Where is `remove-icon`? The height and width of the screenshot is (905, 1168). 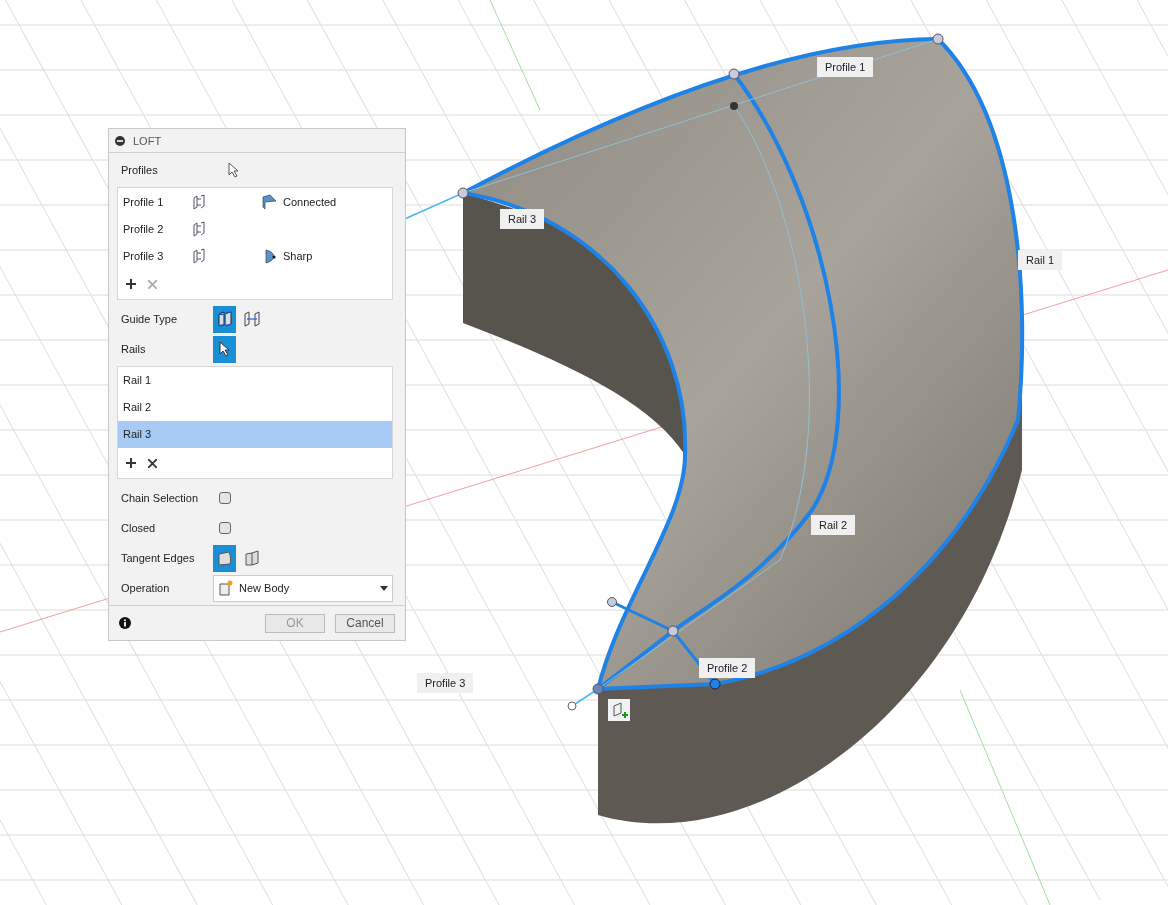 remove-icon is located at coordinates (152, 463).